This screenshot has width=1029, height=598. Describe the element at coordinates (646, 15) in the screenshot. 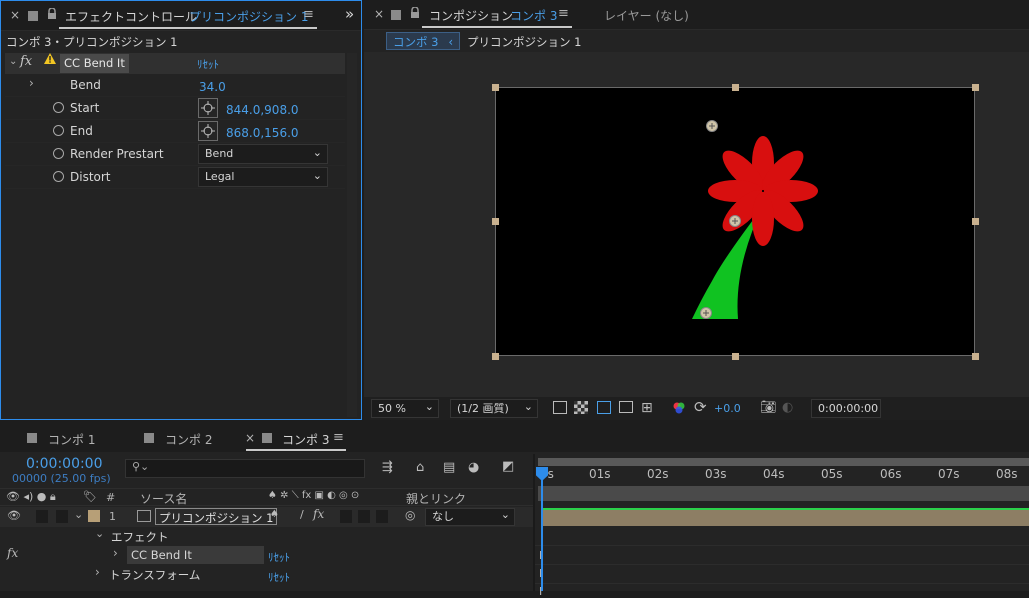

I see `layer-tab: レイヤー (なし)` at that location.